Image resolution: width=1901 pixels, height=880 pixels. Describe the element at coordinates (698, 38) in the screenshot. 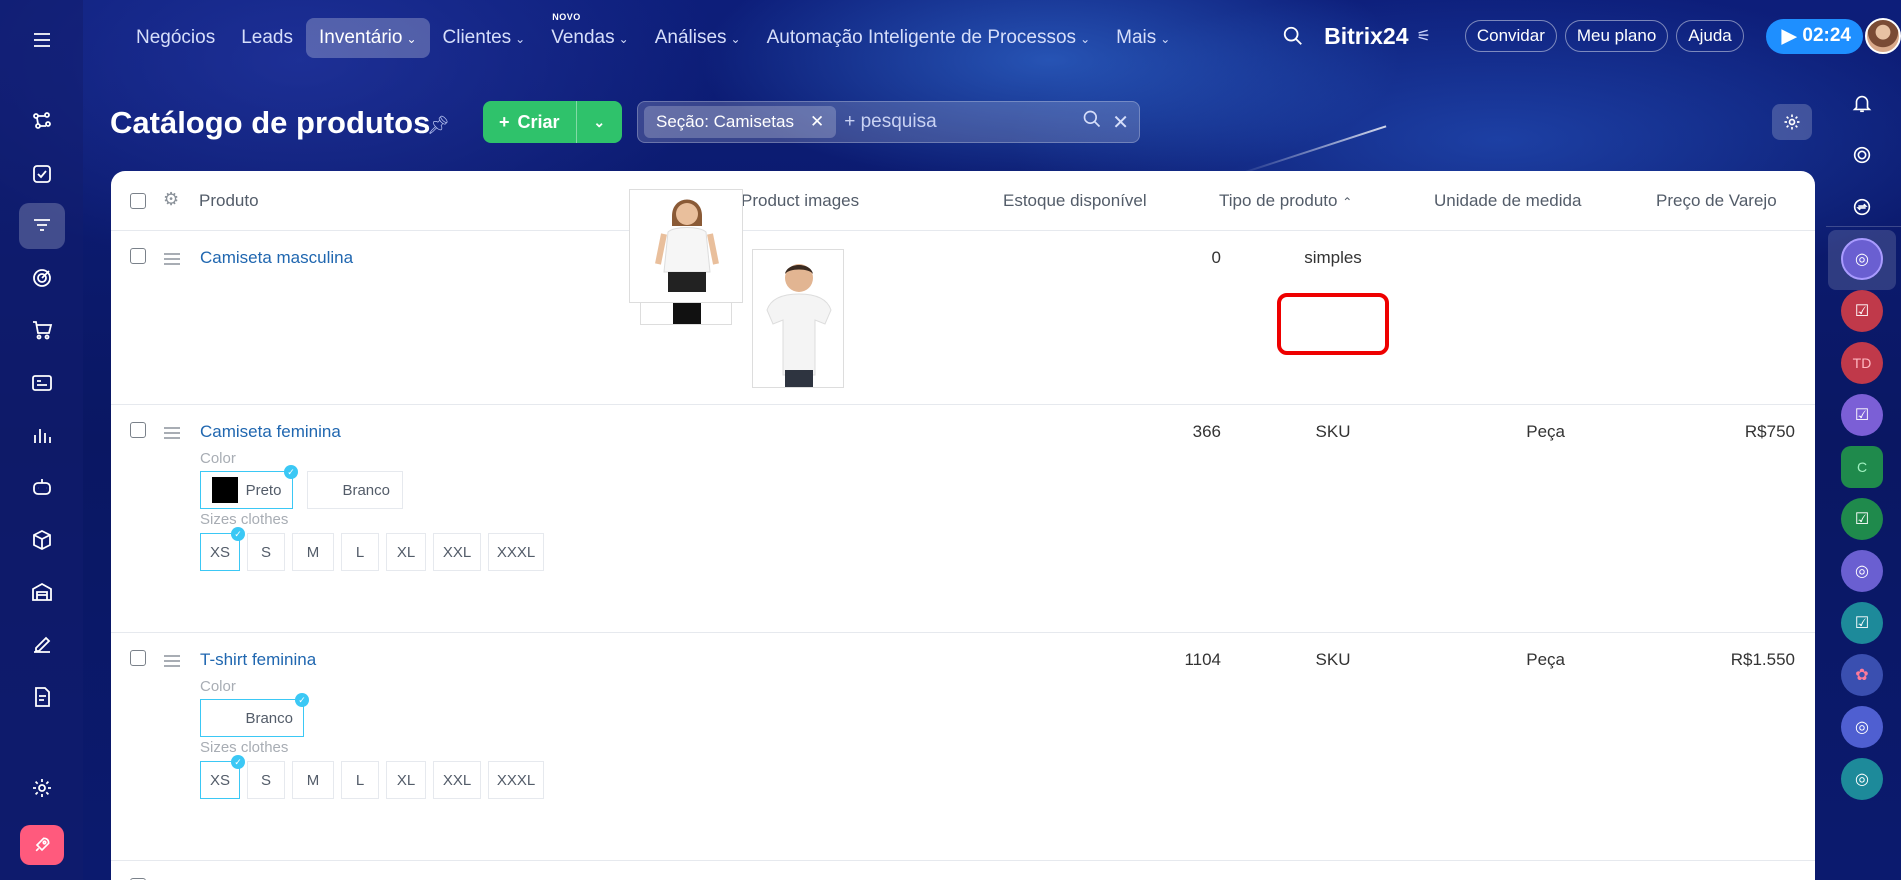

I see `nav-analises: Análises ⌄` at that location.